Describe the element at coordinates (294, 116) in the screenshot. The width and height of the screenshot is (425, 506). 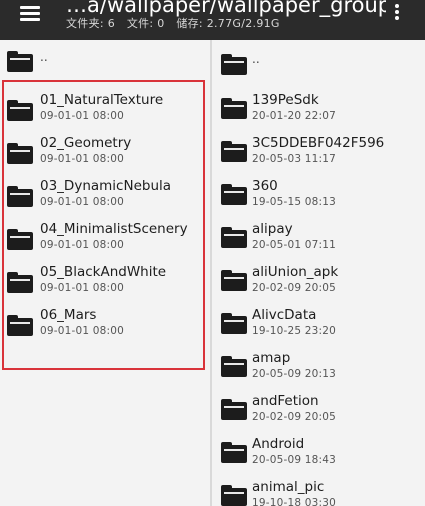
I see `folder-date: 20-01-20 22:07` at that location.